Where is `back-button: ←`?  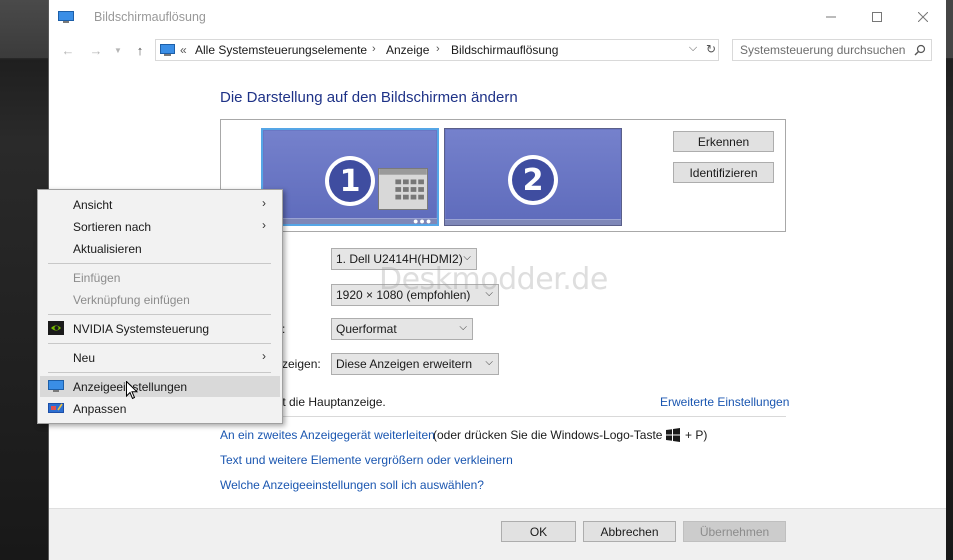
back-button: ← is located at coordinates (68, 50).